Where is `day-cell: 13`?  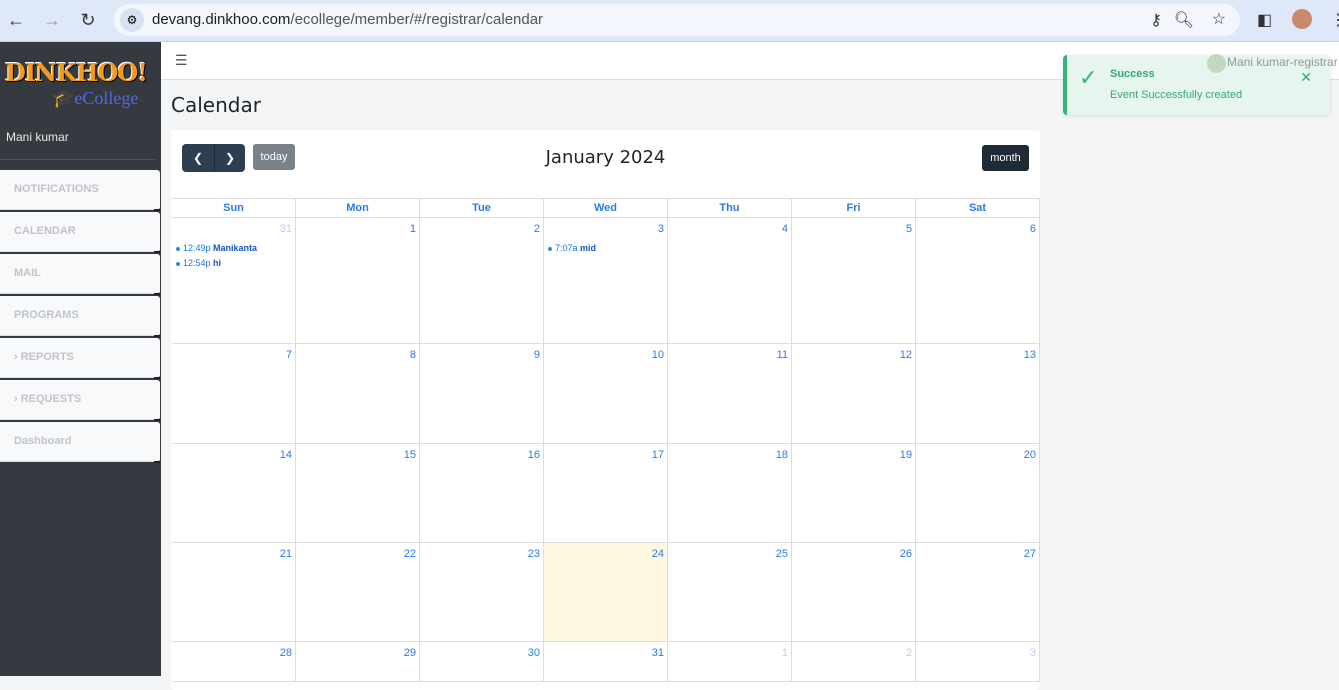
day-cell: 13 is located at coordinates (978, 393).